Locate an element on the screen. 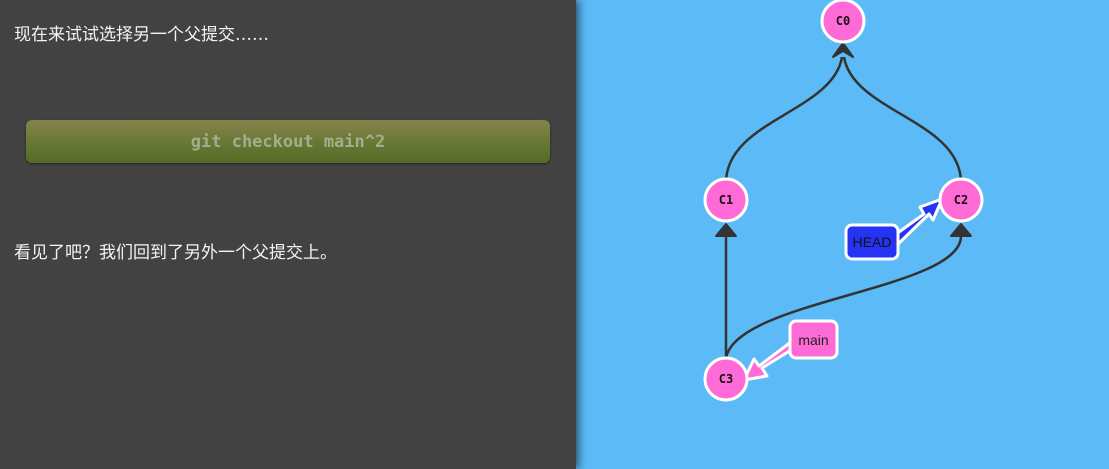 The width and height of the screenshot is (1109, 469). commit-label-c2: C2 is located at coordinates (961, 200).